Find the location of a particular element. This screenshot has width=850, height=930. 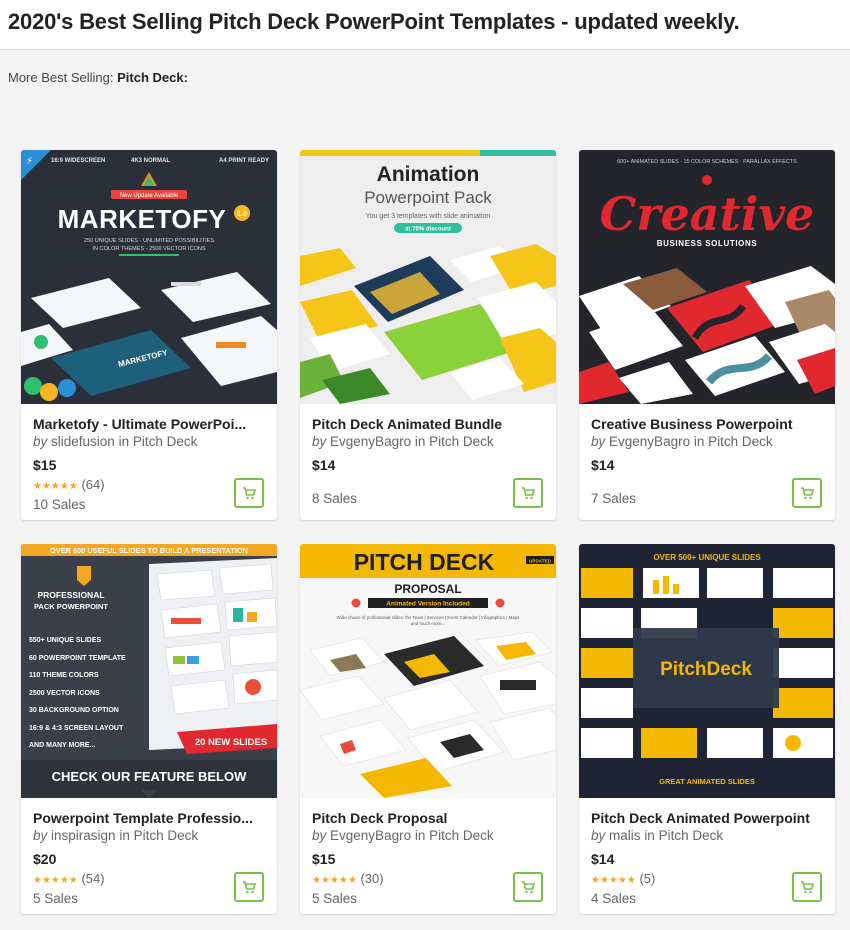

marketofy-top-label-3: A4 PRINT READY is located at coordinates (244, 161).